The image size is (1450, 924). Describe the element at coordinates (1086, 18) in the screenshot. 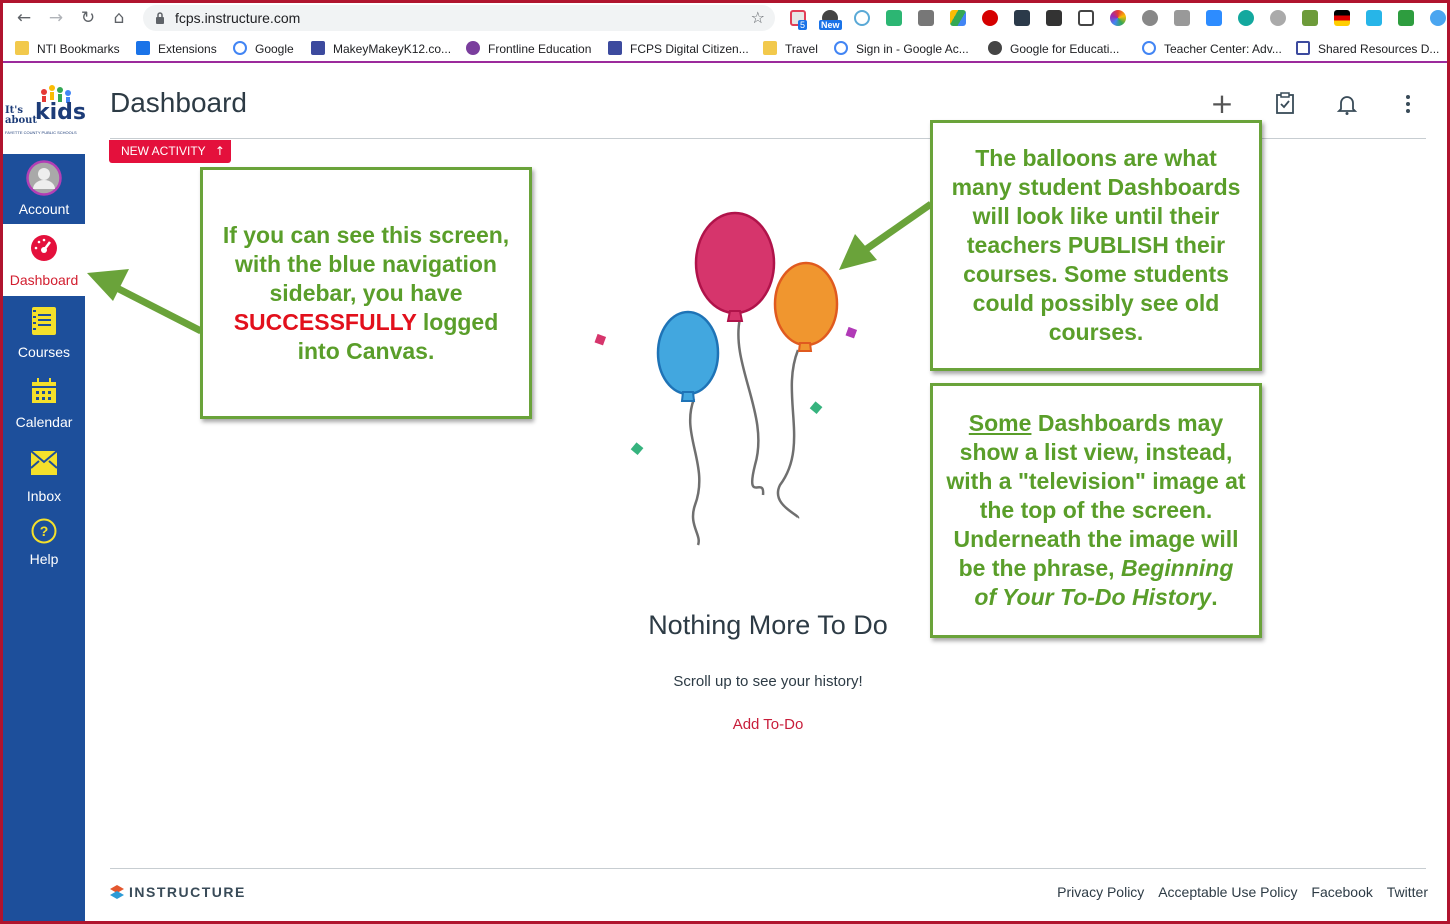

I see `eyedropper-icon` at that location.